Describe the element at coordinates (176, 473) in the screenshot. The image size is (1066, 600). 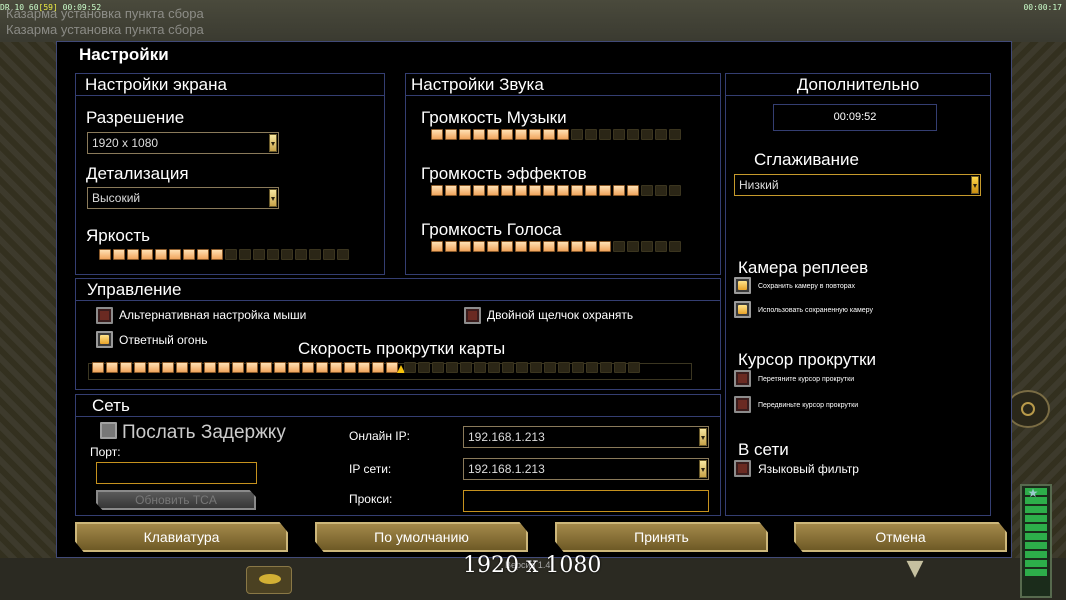
I see `port-input` at that location.